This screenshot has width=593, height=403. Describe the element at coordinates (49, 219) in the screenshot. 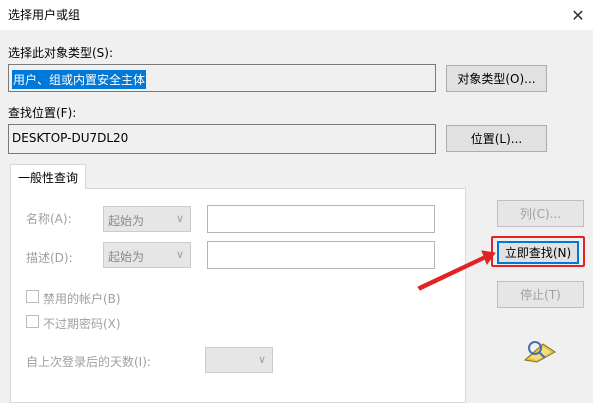

I see `name-label: 名称(A):` at that location.